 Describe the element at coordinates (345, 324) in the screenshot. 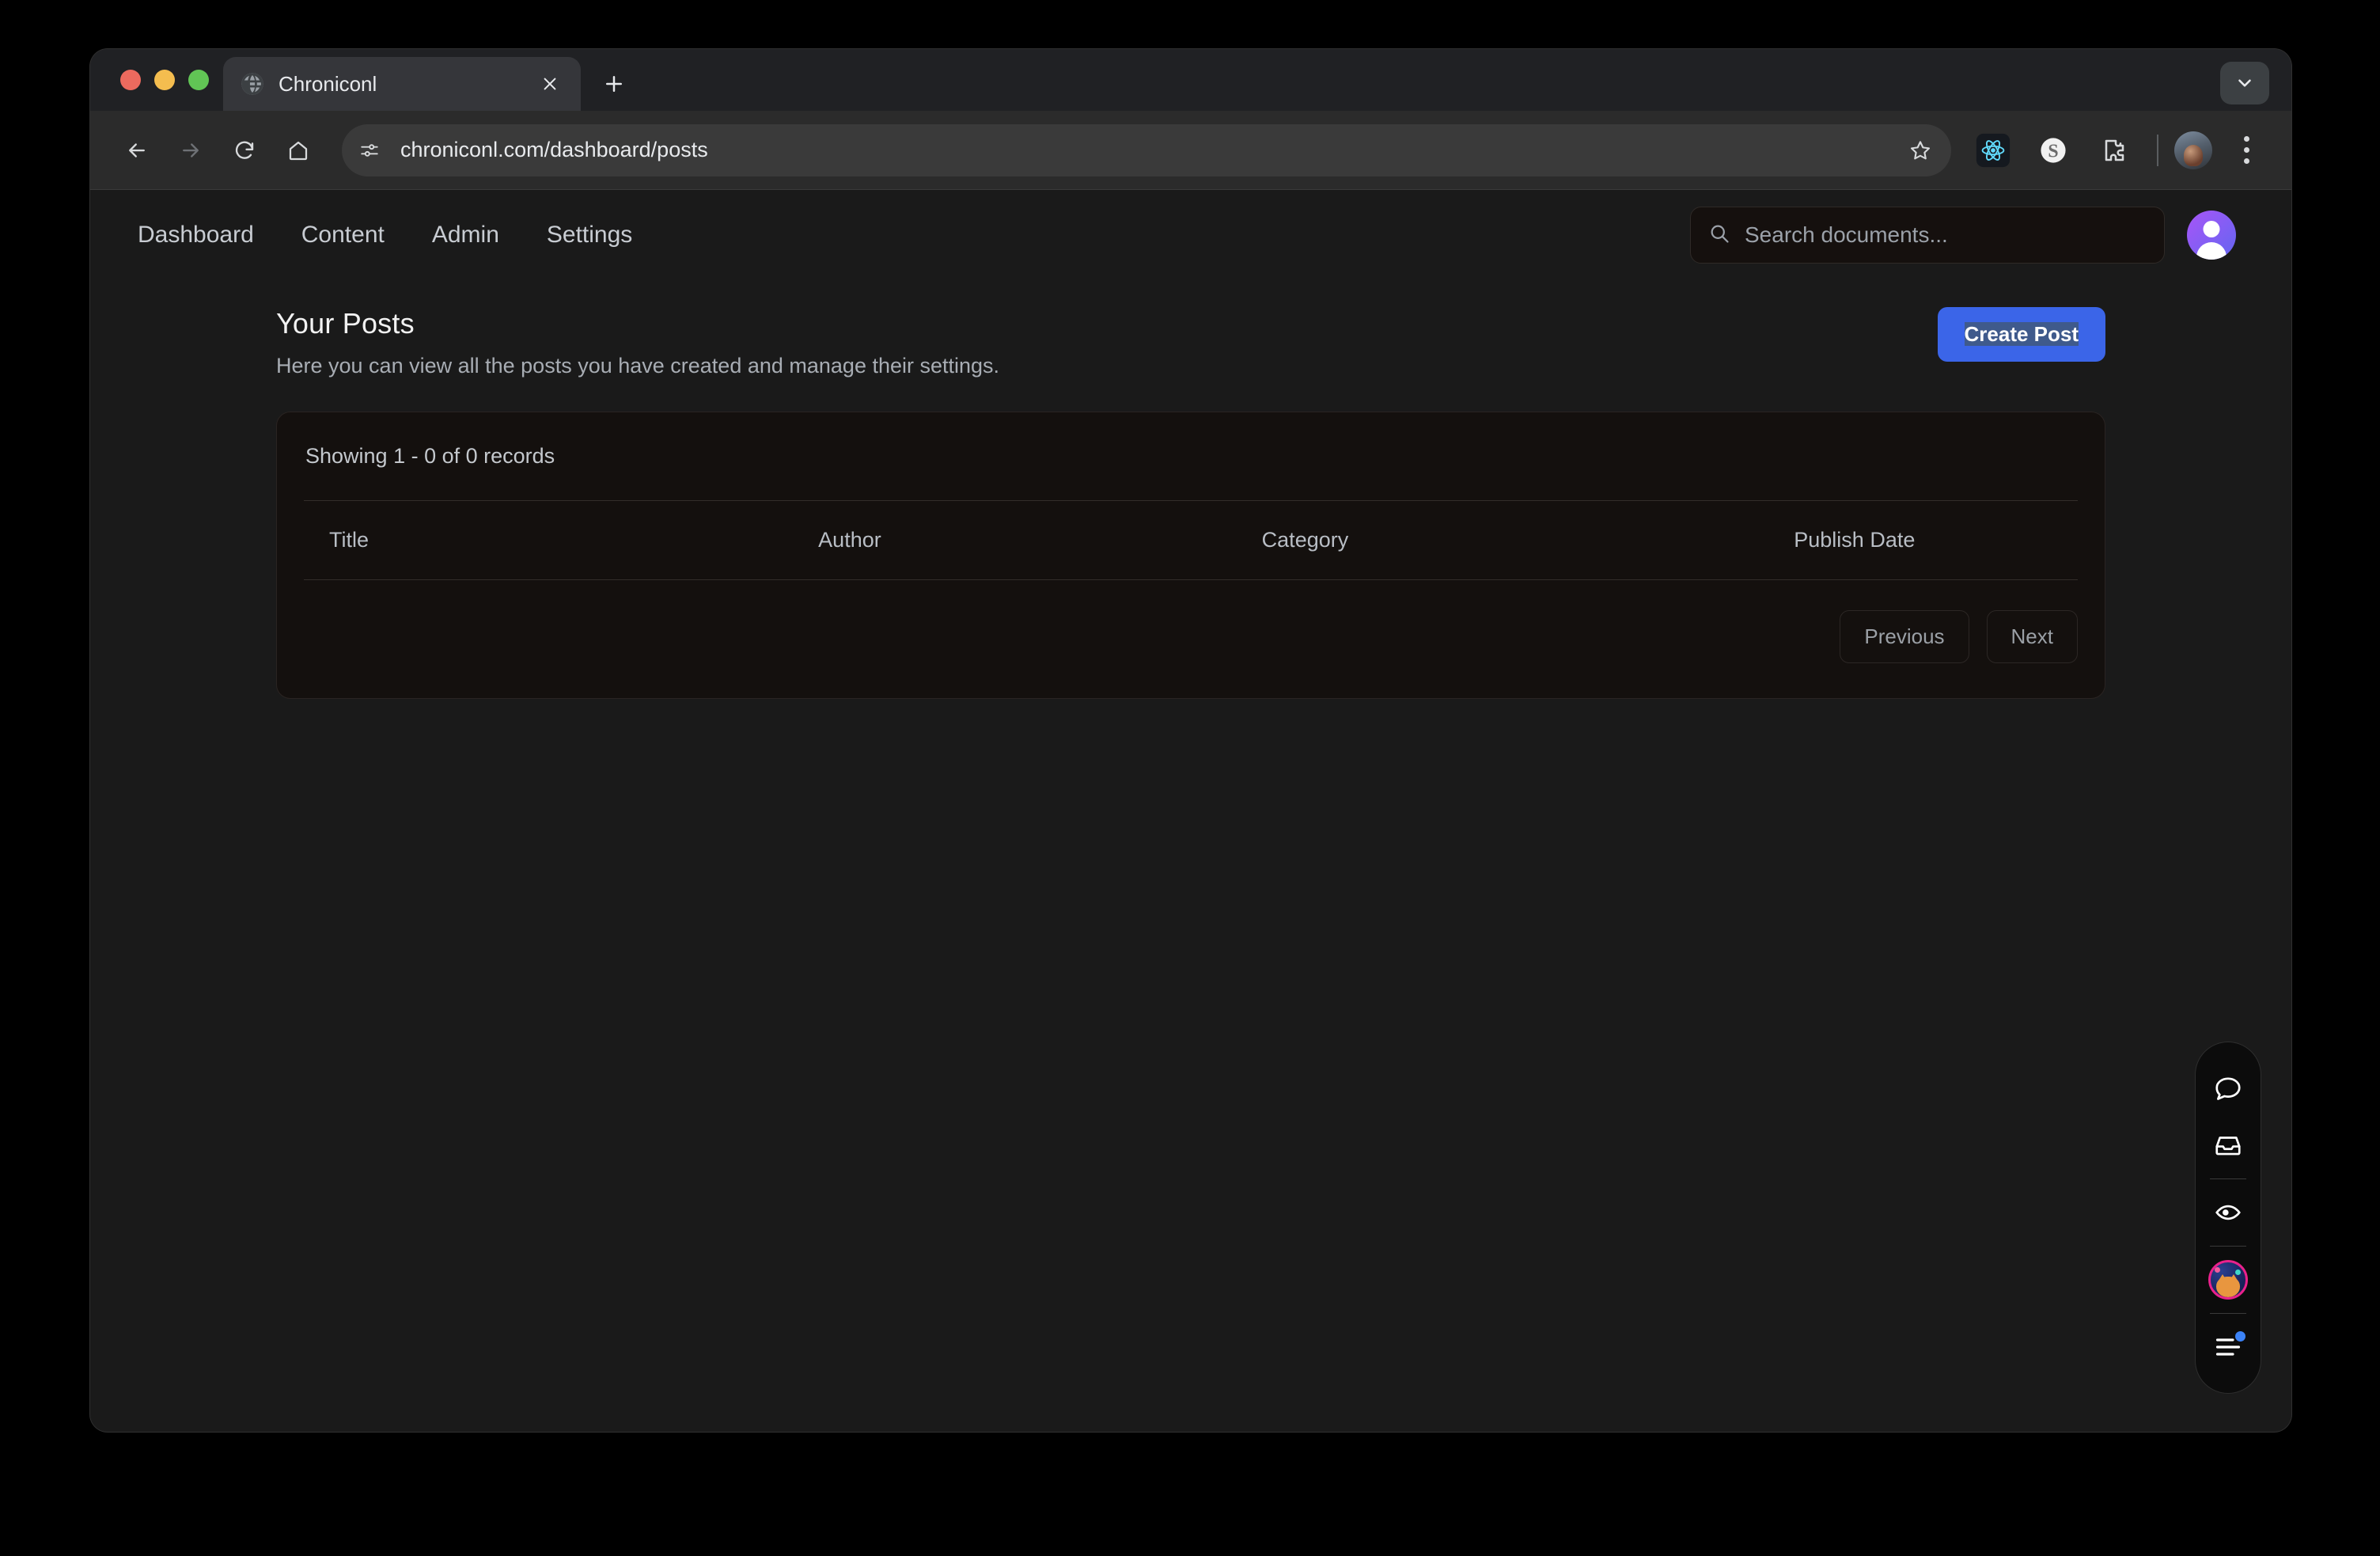

I see `page-title: Your Posts` at that location.